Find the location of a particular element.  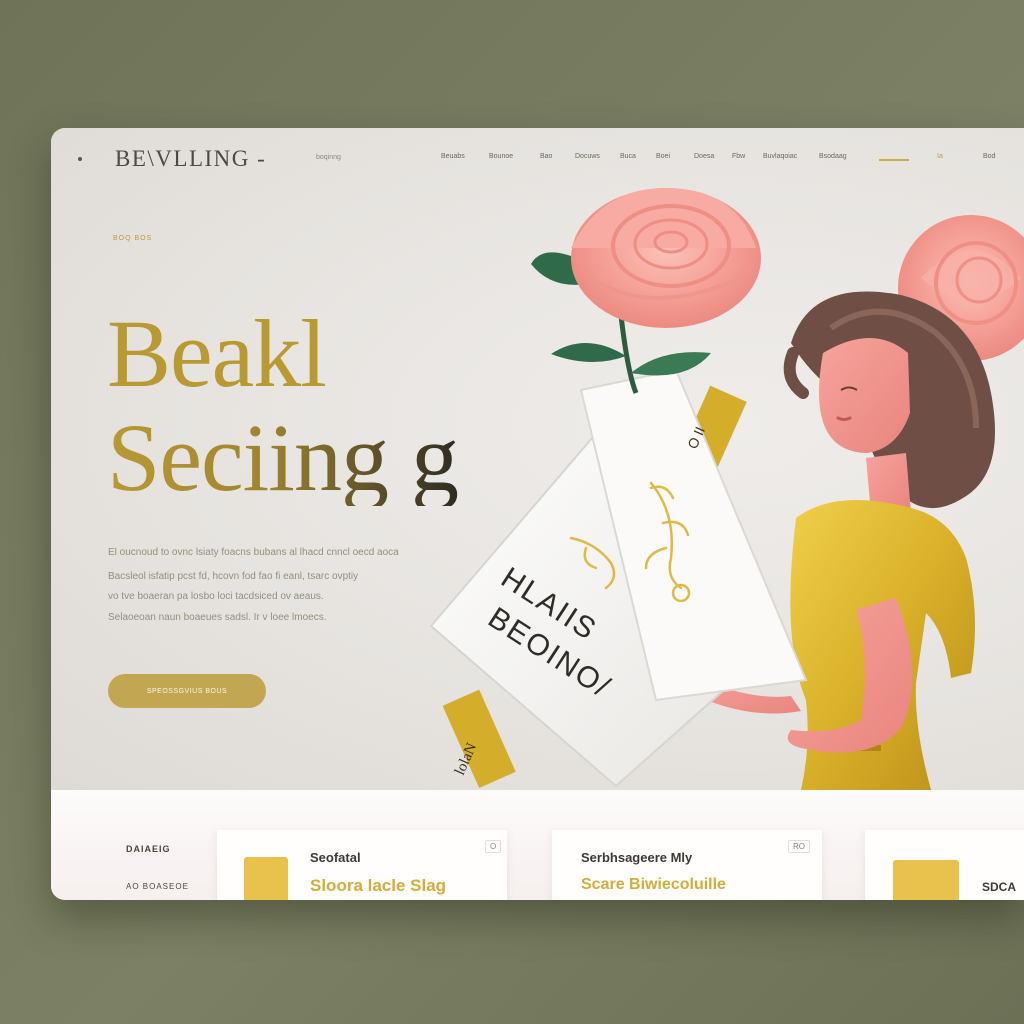

card-subtitle: Sloora lacle Slag is located at coordinates (378, 885).